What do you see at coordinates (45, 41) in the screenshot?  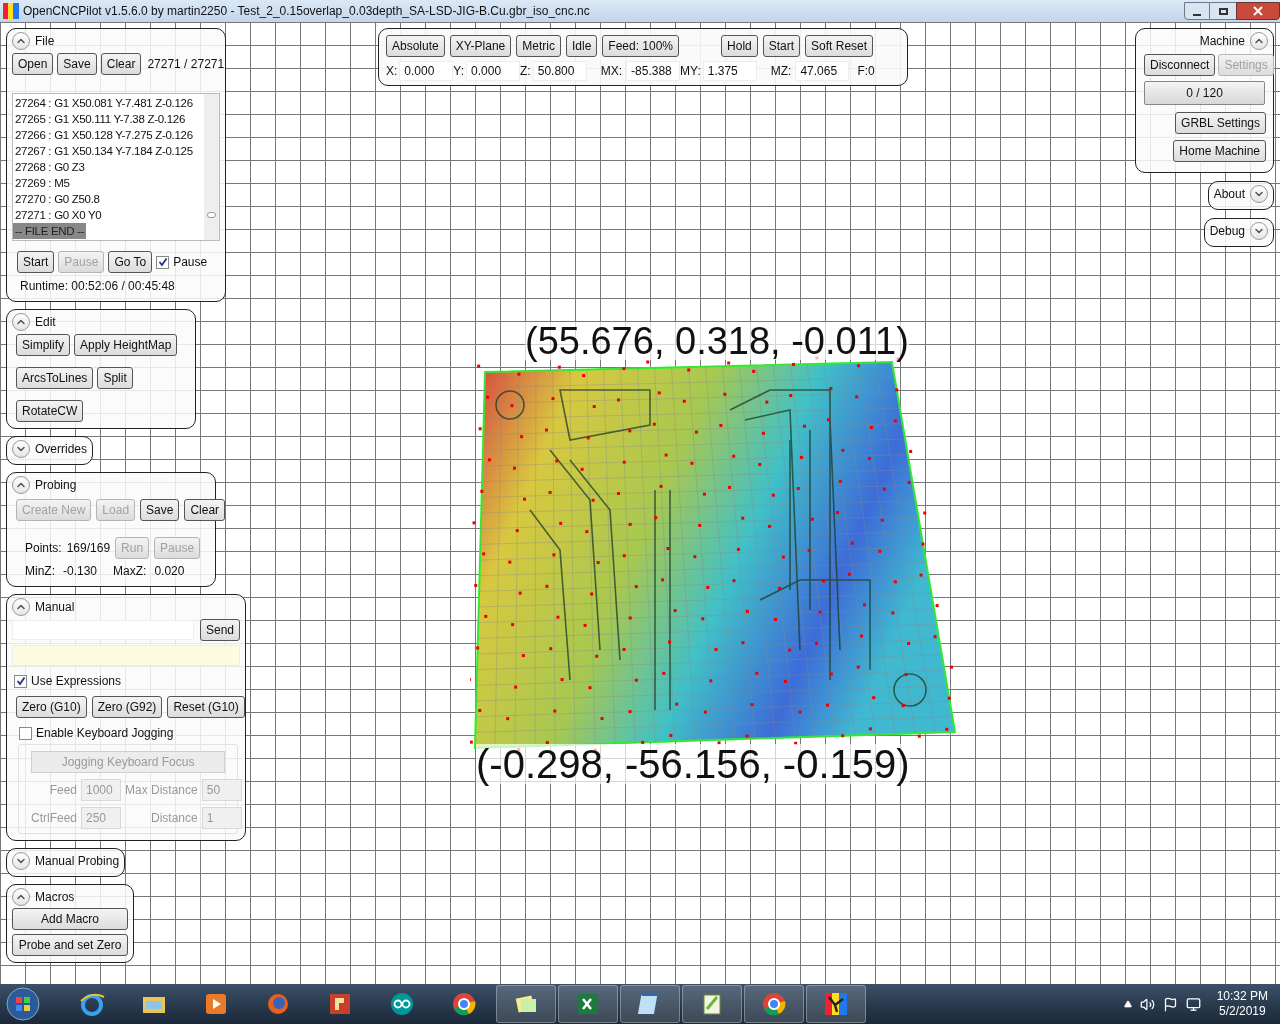 I see `panel-title: File` at bounding box center [45, 41].